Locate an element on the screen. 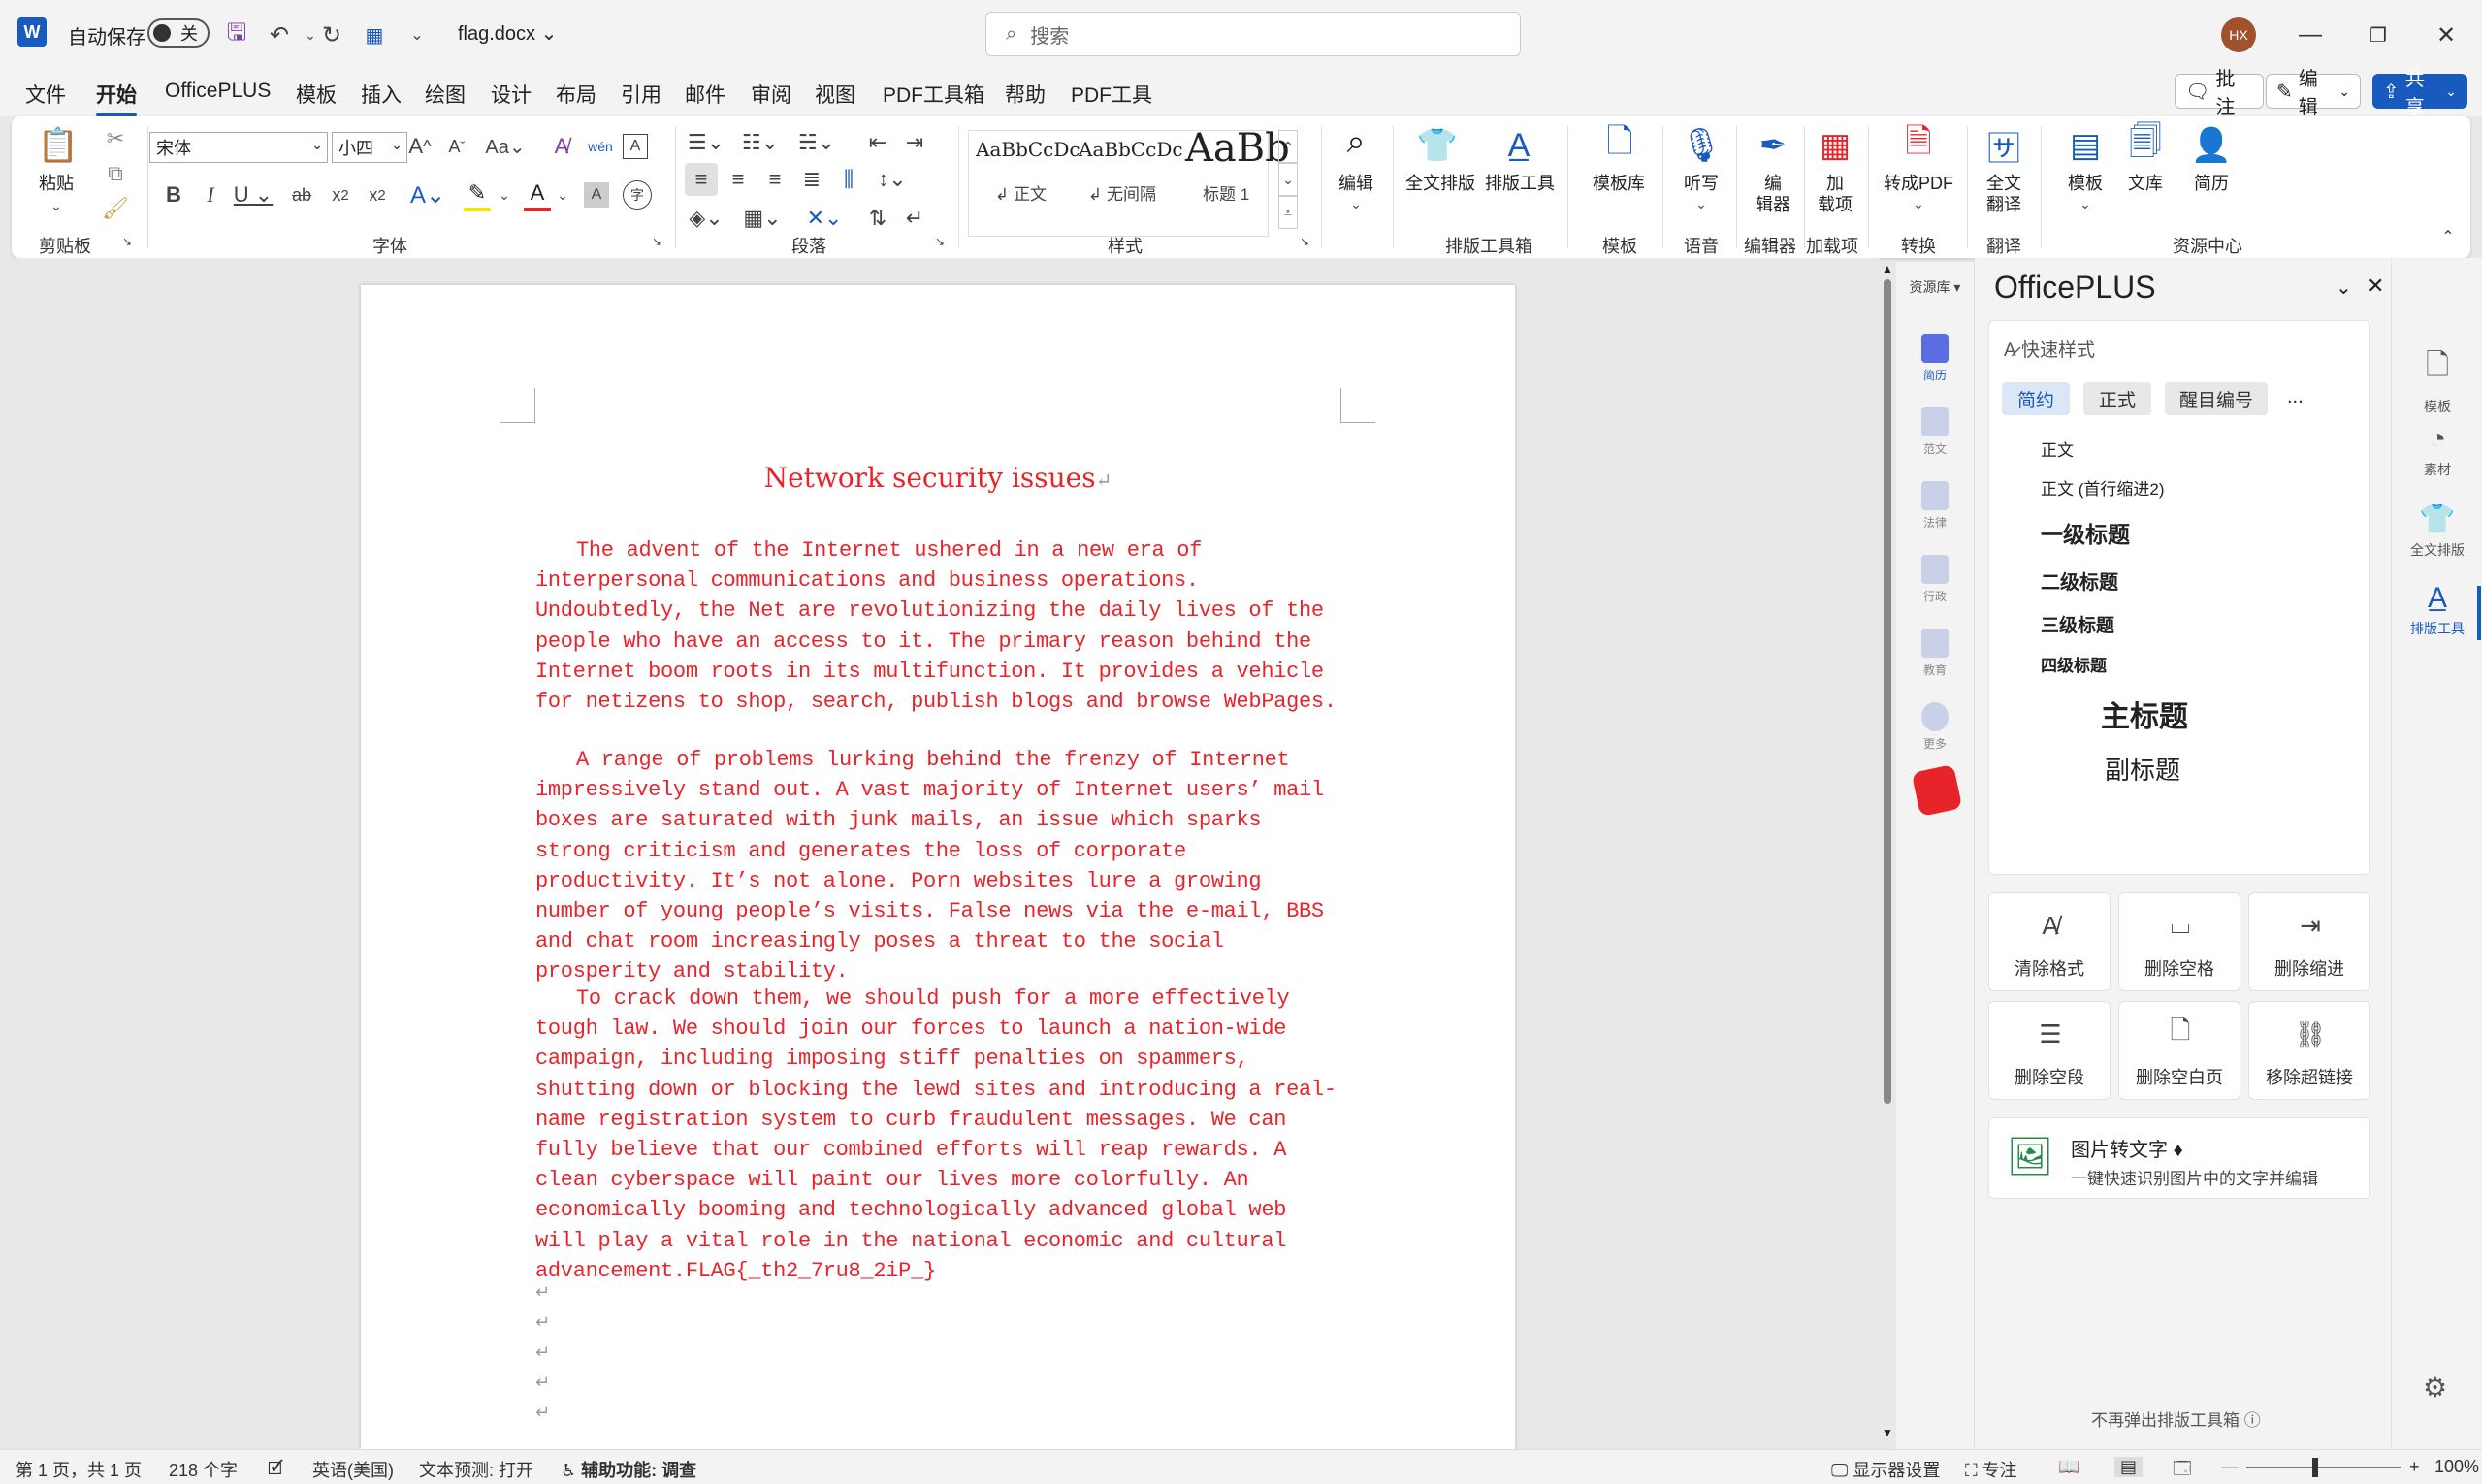 Image resolution: width=2482 pixels, height=1484 pixels. sort-icon: ⇅ is located at coordinates (877, 219).